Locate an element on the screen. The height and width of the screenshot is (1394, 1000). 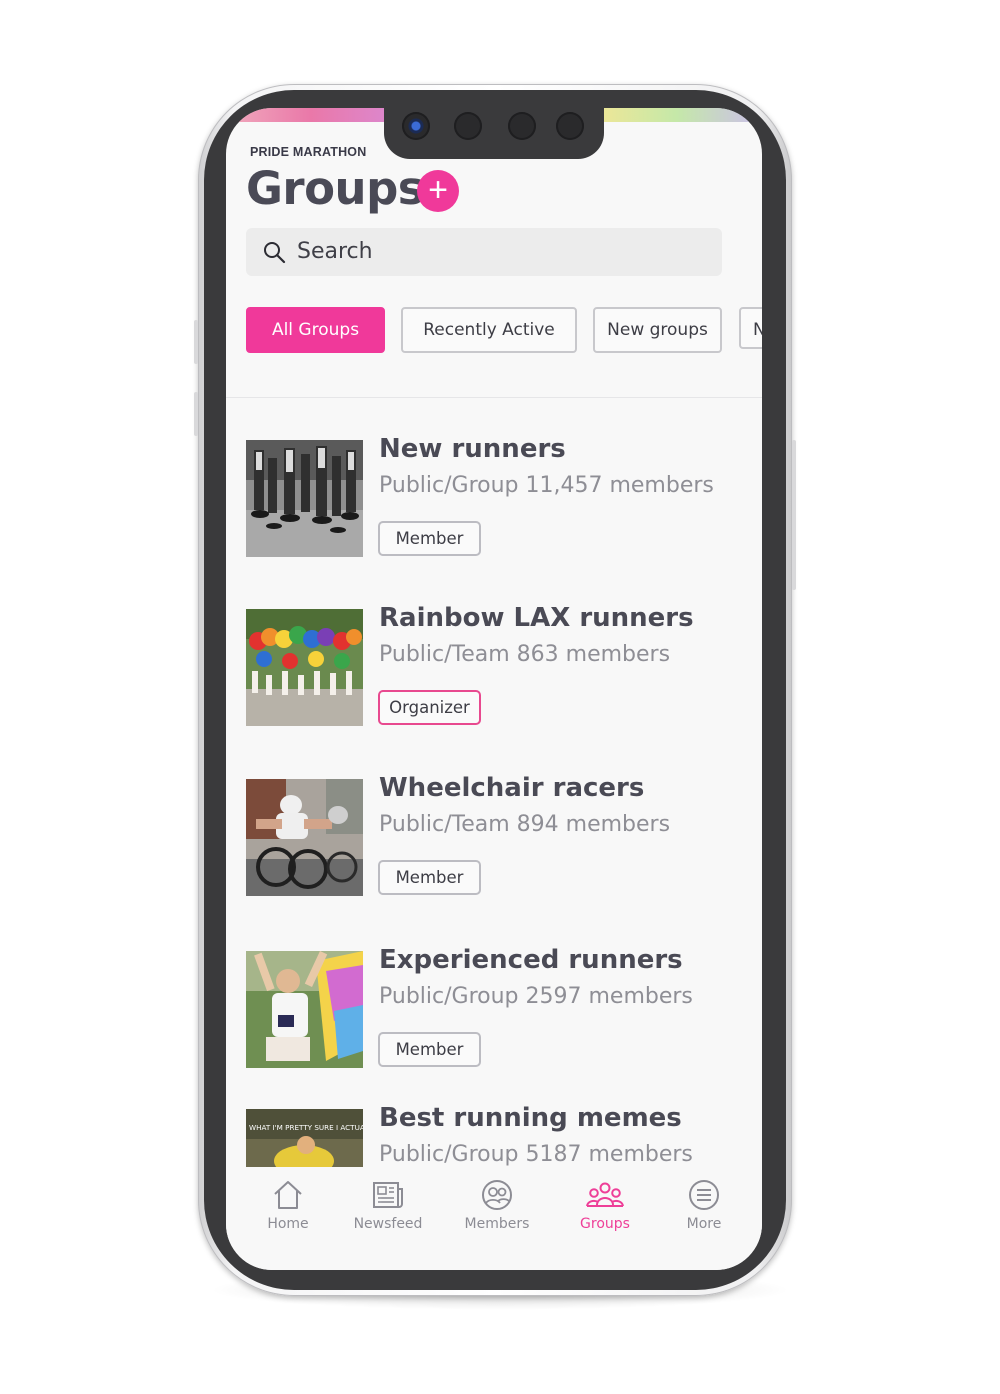
tab-label: Newsfeed is located at coordinates (388, 1224).